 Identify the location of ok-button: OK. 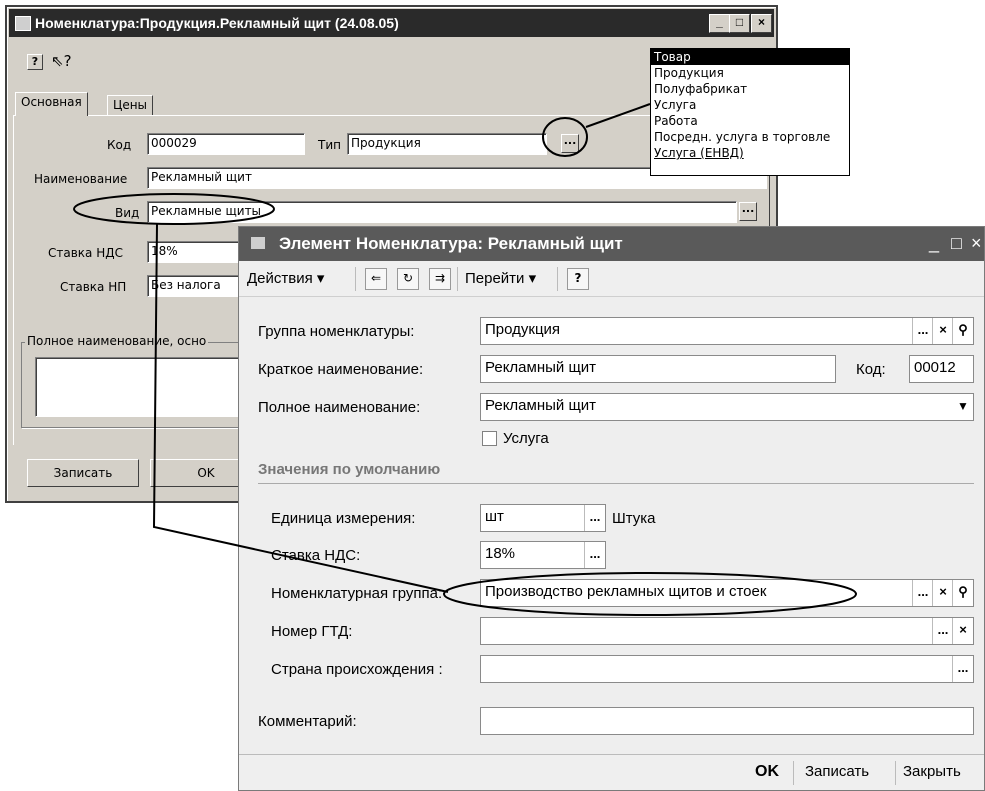
(767, 772).